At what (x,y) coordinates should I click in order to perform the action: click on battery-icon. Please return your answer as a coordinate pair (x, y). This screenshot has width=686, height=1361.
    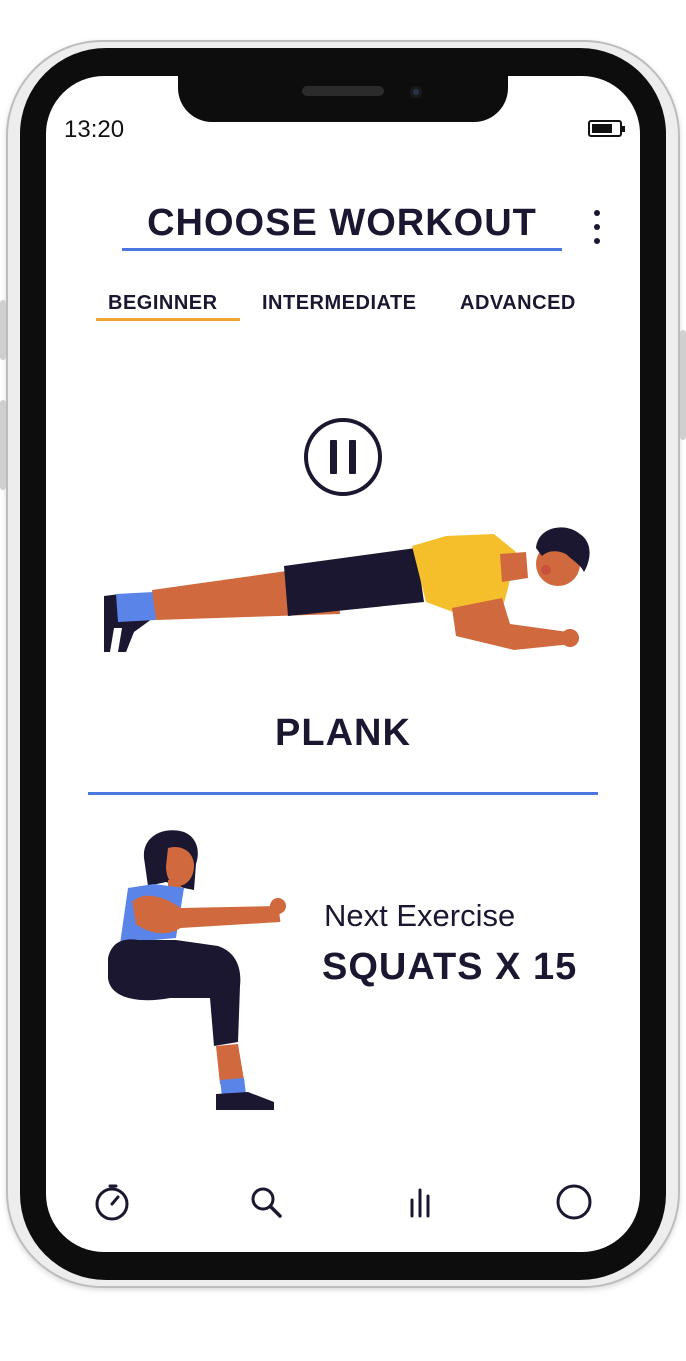
    Looking at the image, I should click on (606, 128).